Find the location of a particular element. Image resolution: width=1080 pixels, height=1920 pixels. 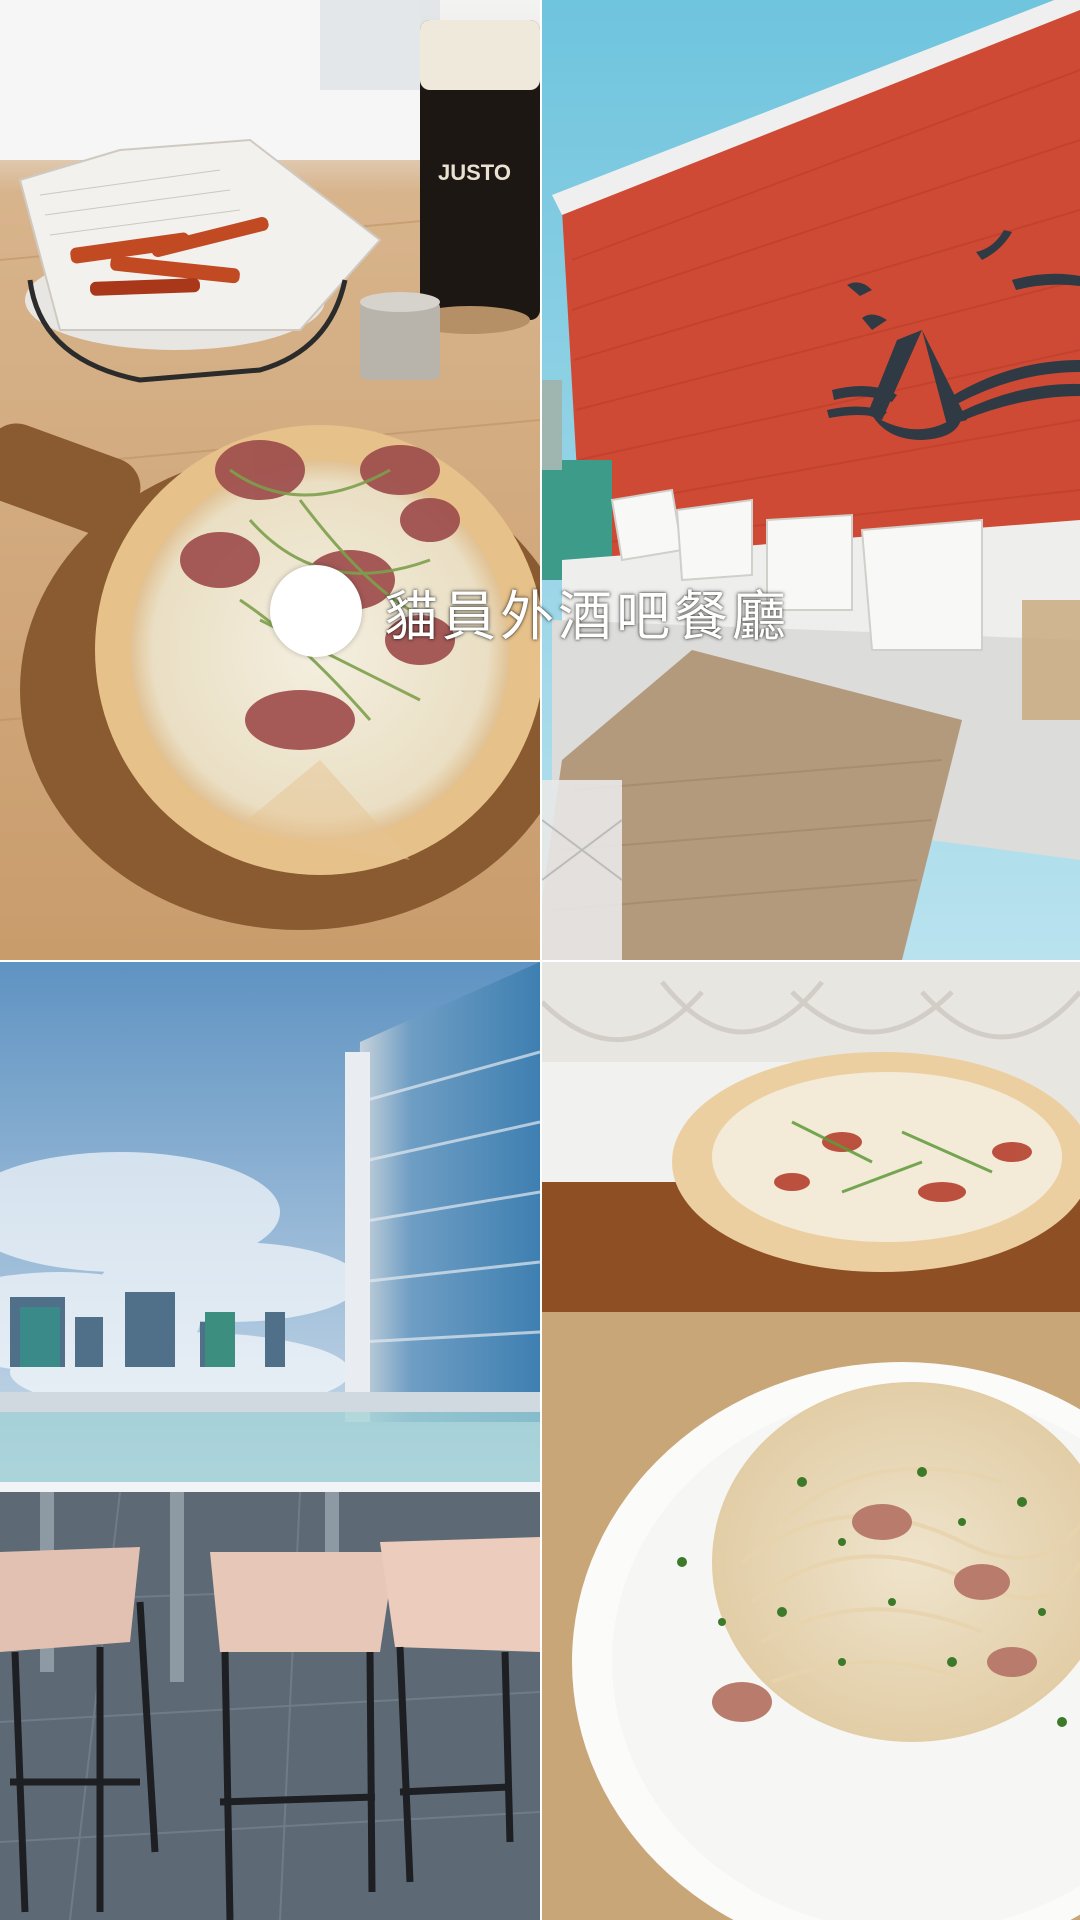

caption-overlay: 貓員外酒吧餐廳 is located at coordinates (530, 611).